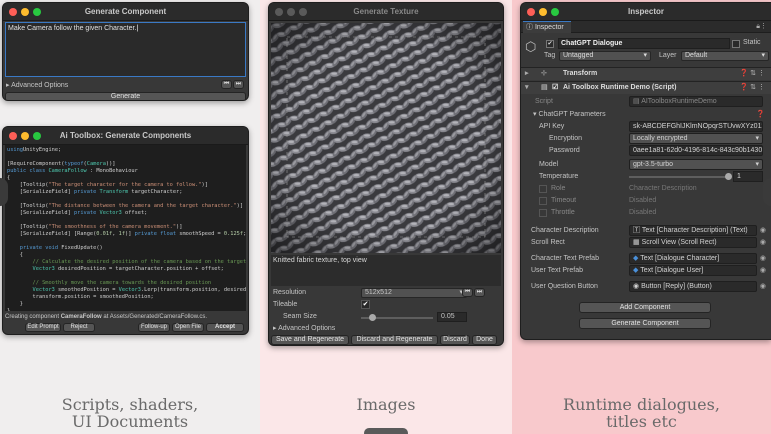  What do you see at coordinates (646, 12) in the screenshot?
I see `window-title-bar: Inspector` at bounding box center [646, 12].